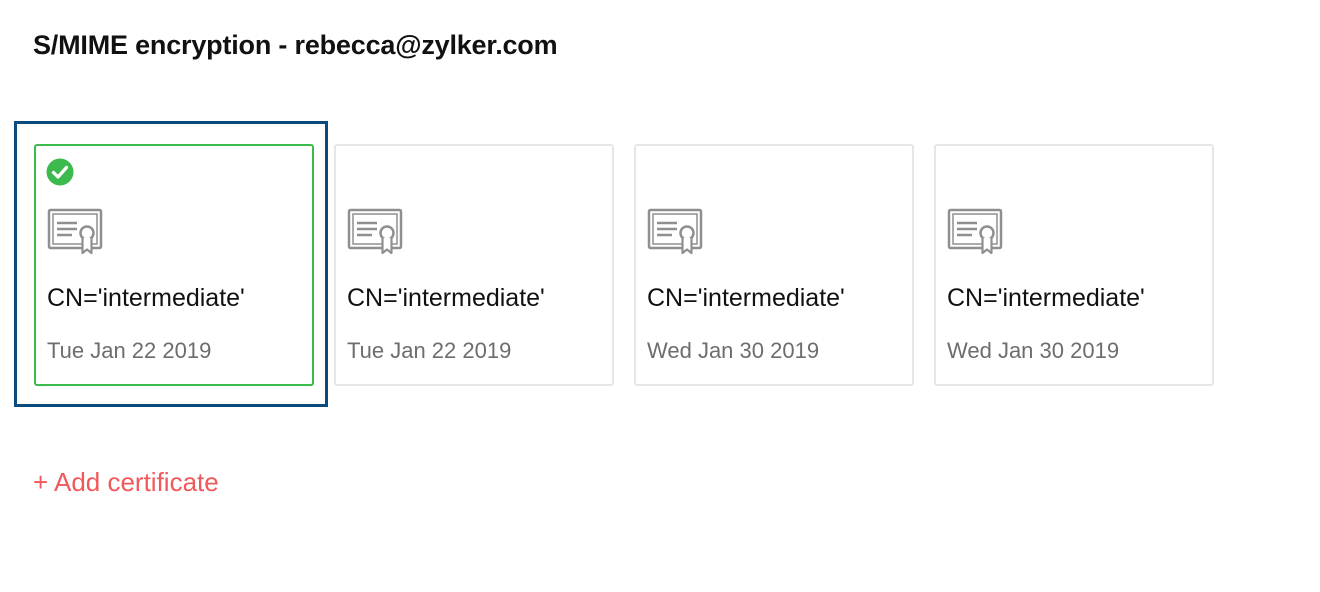  I want to click on add-certificate-link: + Add certificate, so click(126, 482).